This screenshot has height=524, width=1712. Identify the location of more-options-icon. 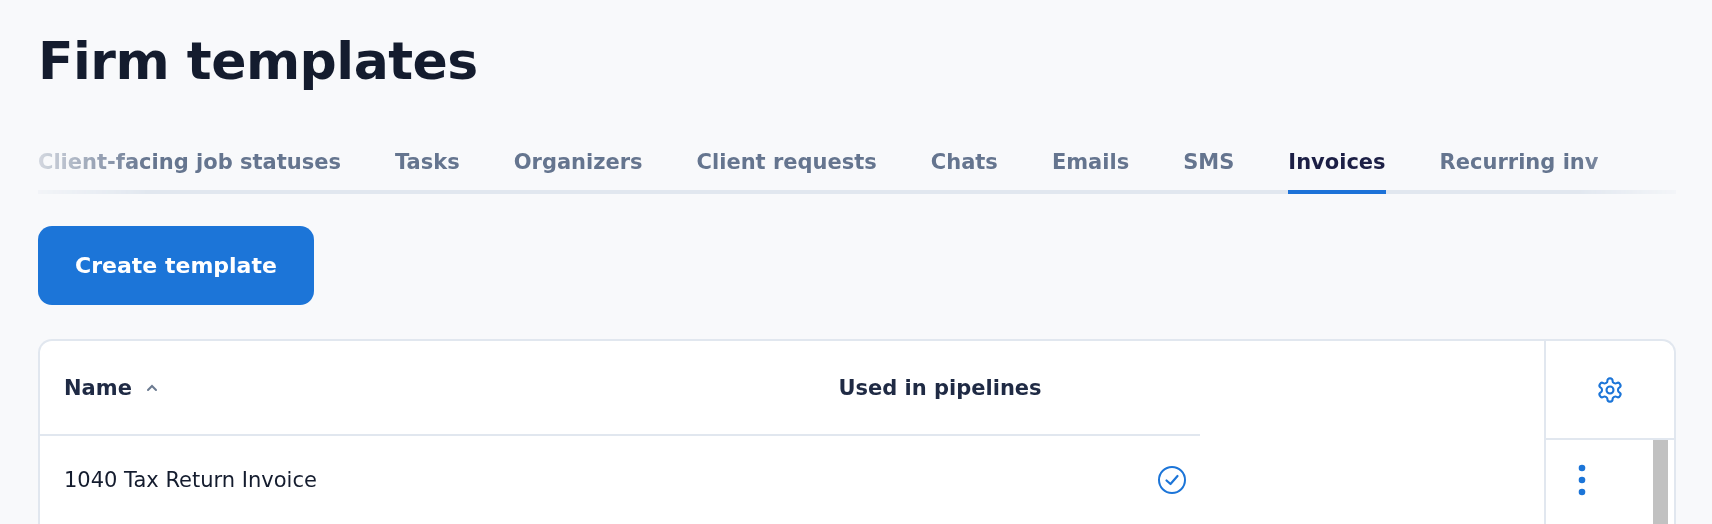
(1582, 480).